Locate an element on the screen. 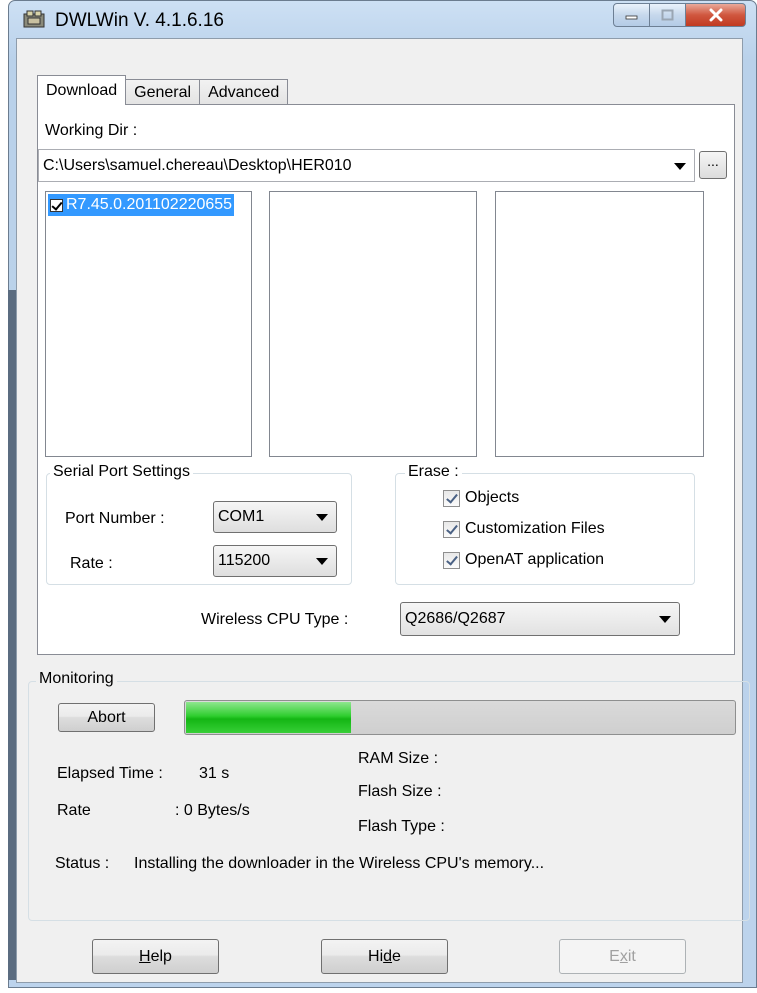  cpu-type-select: Q2686/Q2687 is located at coordinates (540, 619).